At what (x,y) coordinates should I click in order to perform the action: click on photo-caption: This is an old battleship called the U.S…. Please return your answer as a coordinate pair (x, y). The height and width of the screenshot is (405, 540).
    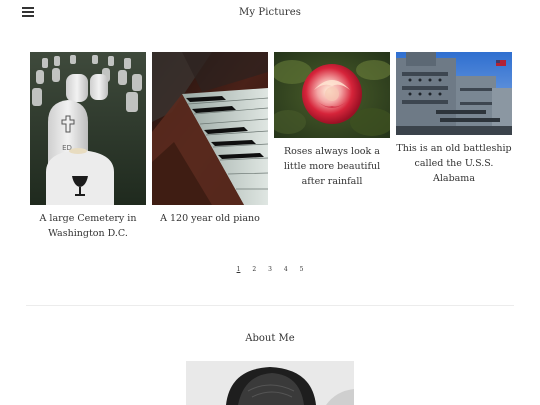
    Looking at the image, I should click on (454, 163).